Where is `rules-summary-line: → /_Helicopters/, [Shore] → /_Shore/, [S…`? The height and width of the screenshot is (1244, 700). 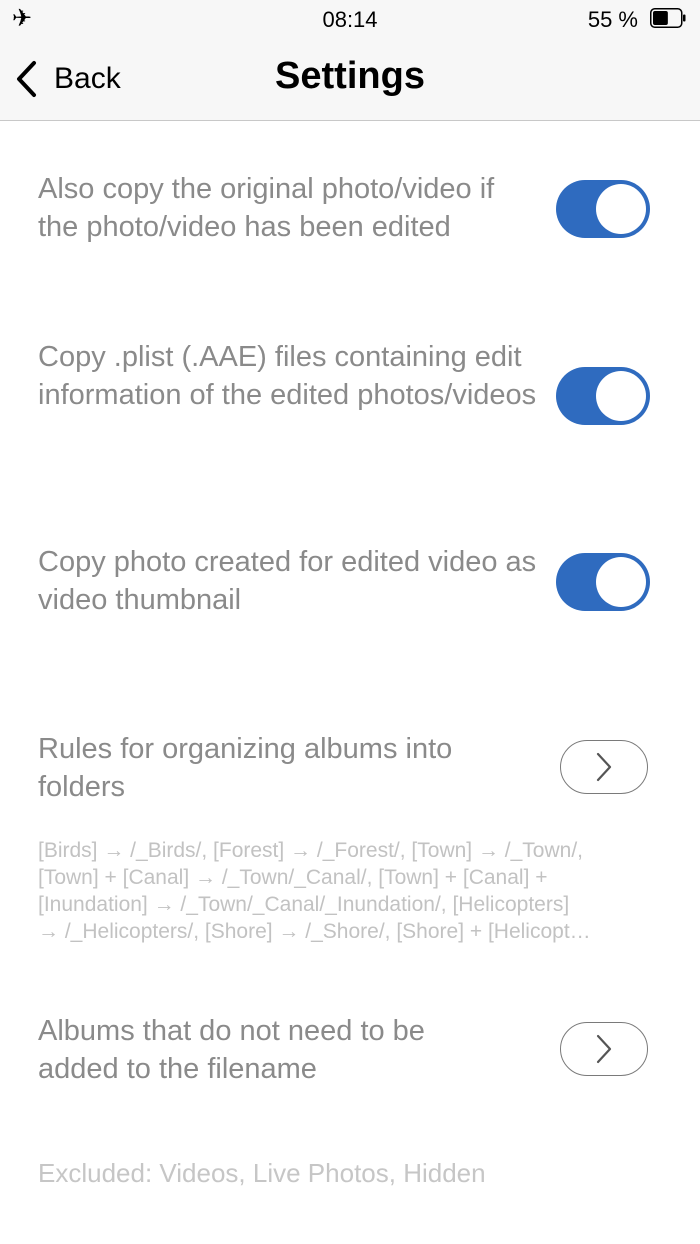
rules-summary-line: → /_Helicopters/, [Shore] → /_Shore/, [S… is located at coordinates (314, 931).